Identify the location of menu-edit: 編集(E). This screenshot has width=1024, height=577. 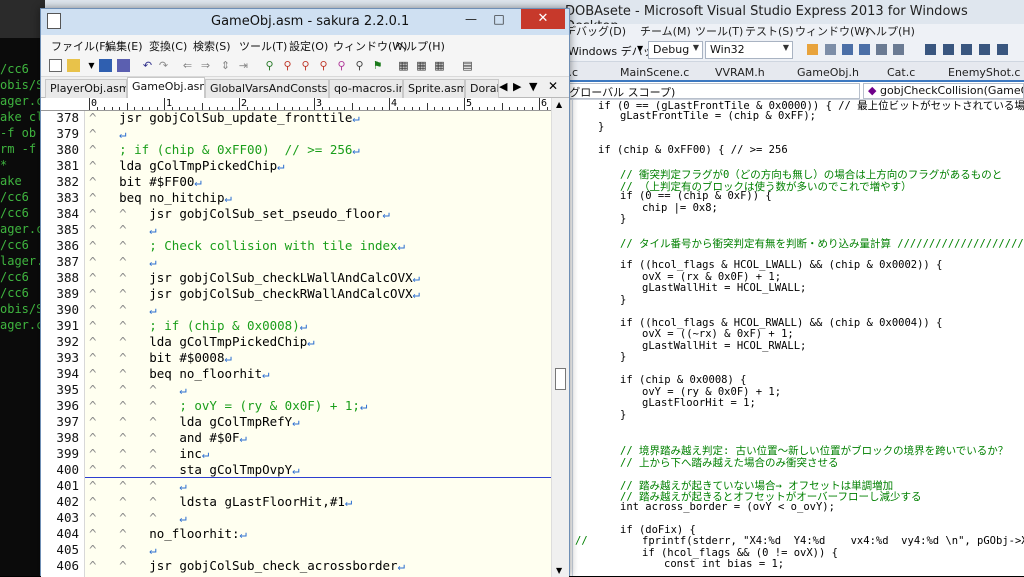
(124, 46).